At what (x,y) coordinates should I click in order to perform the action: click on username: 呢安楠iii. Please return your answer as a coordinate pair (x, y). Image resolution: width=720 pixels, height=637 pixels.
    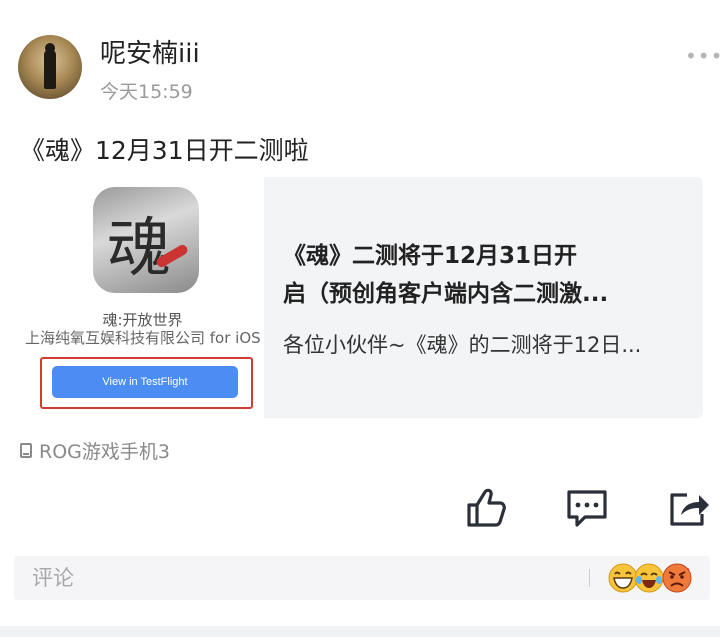
    Looking at the image, I should click on (150, 51).